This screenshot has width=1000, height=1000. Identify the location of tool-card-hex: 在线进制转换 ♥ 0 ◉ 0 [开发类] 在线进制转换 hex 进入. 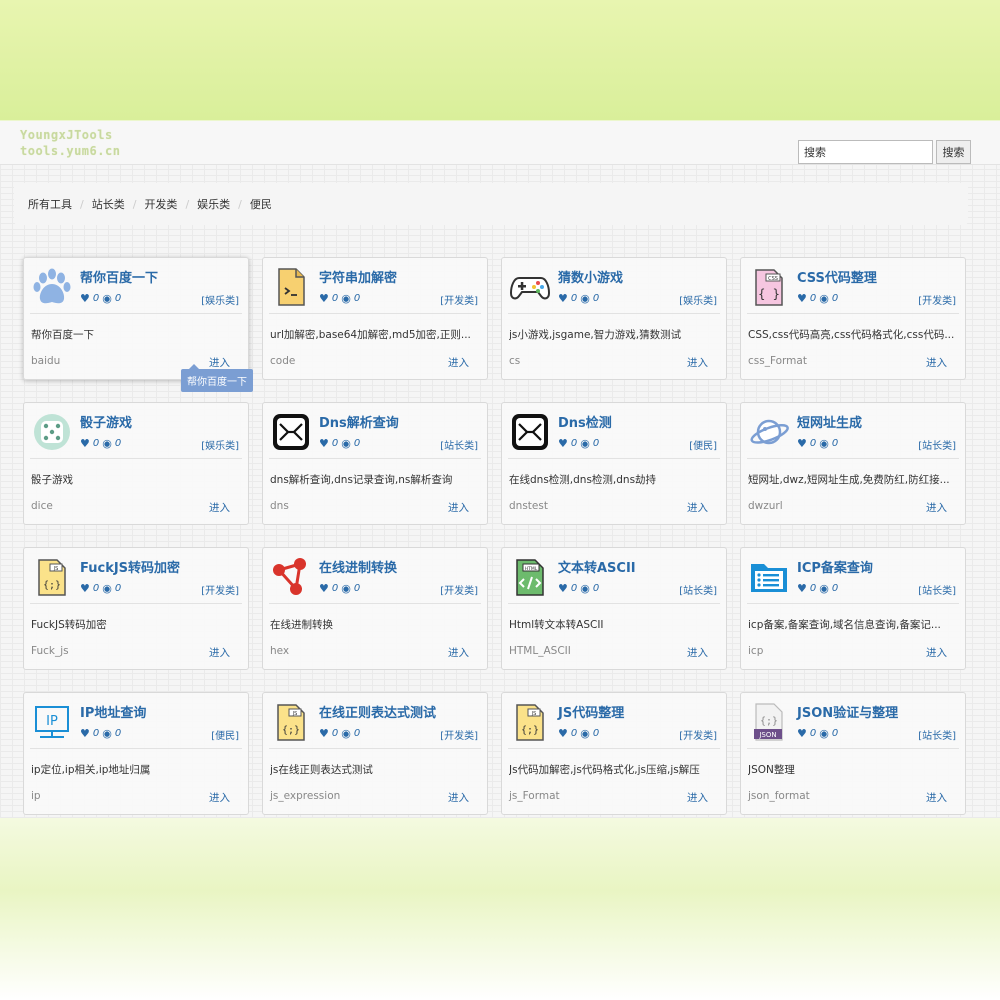
(375, 608).